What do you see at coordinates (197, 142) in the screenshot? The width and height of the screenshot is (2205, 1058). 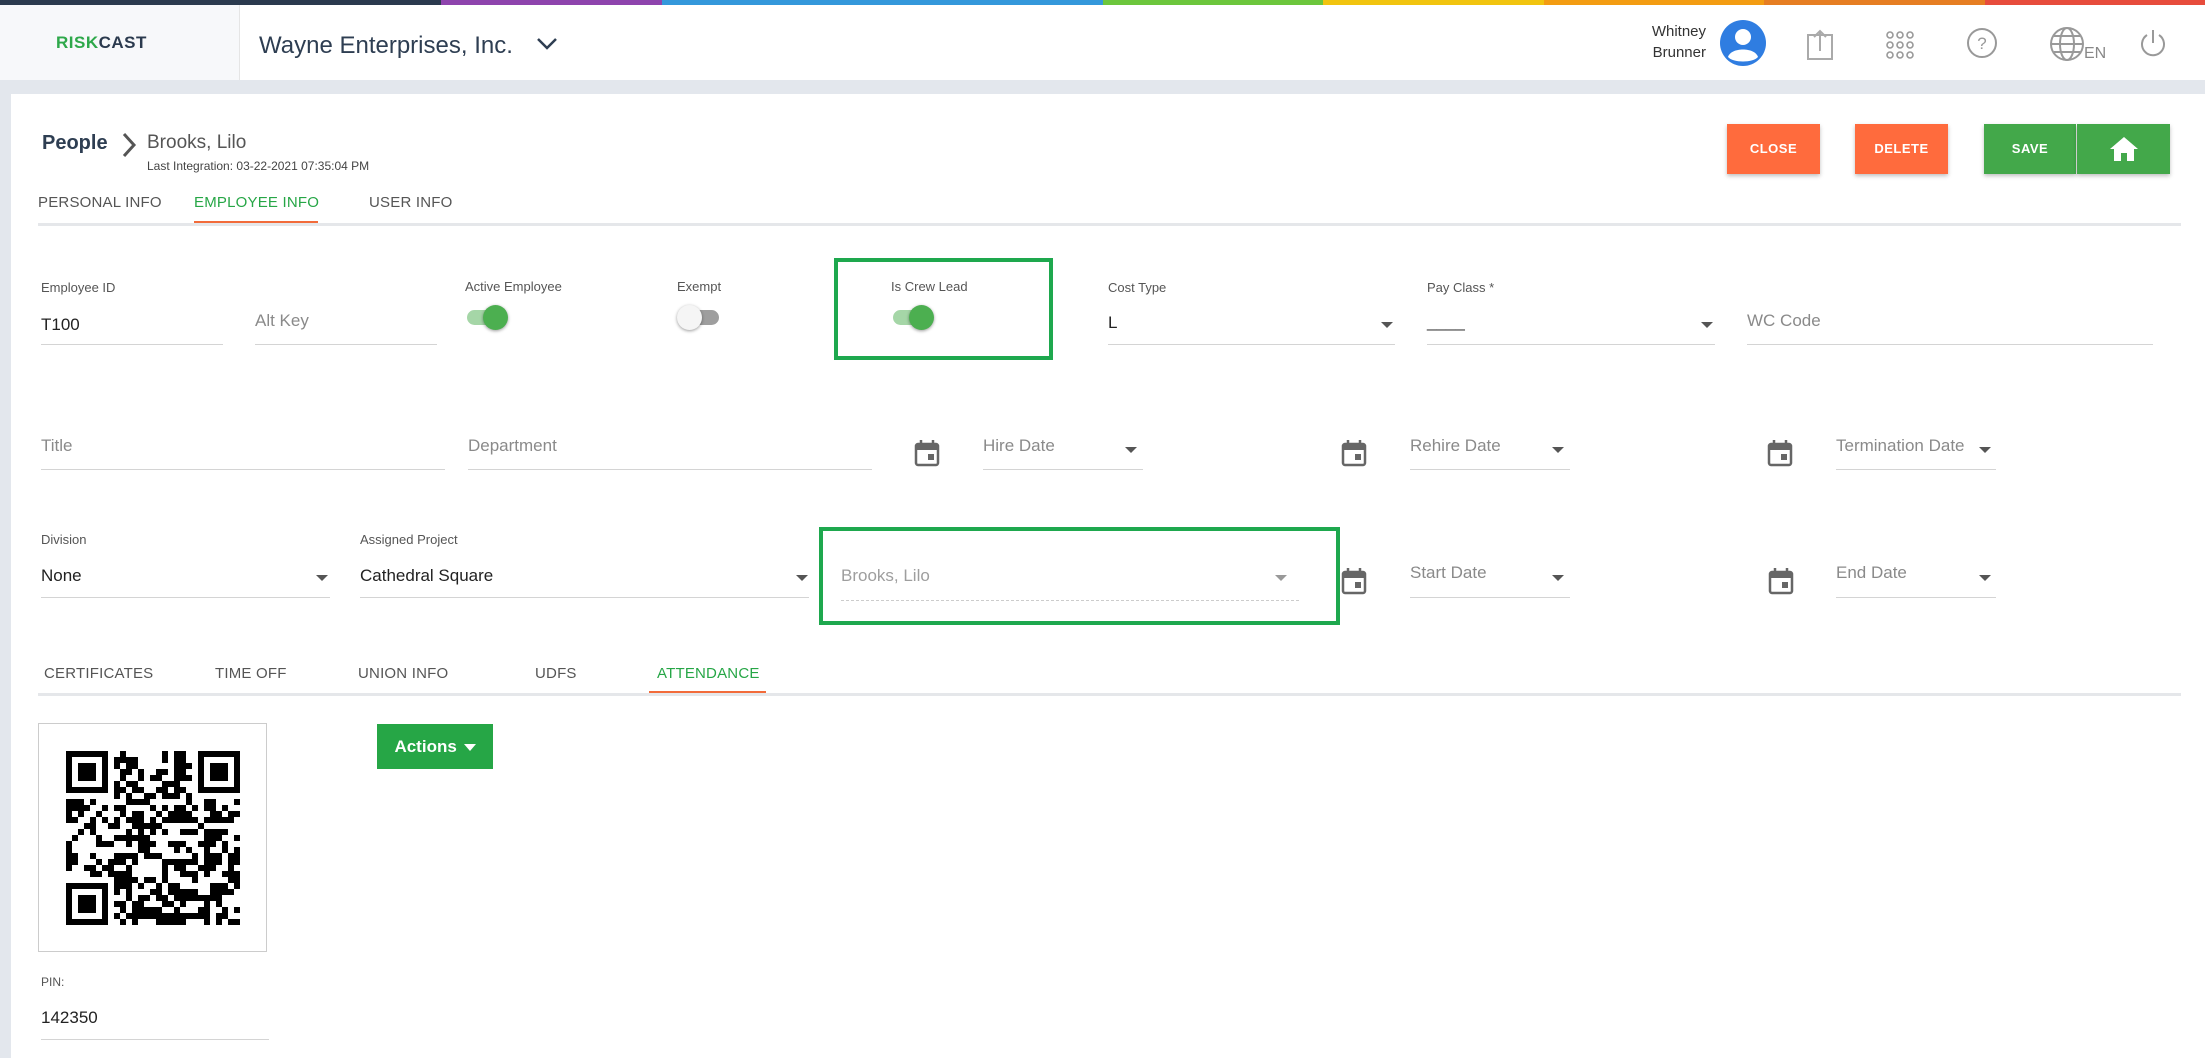 I see `breadcrumb-current: Brooks, Lilo` at bounding box center [197, 142].